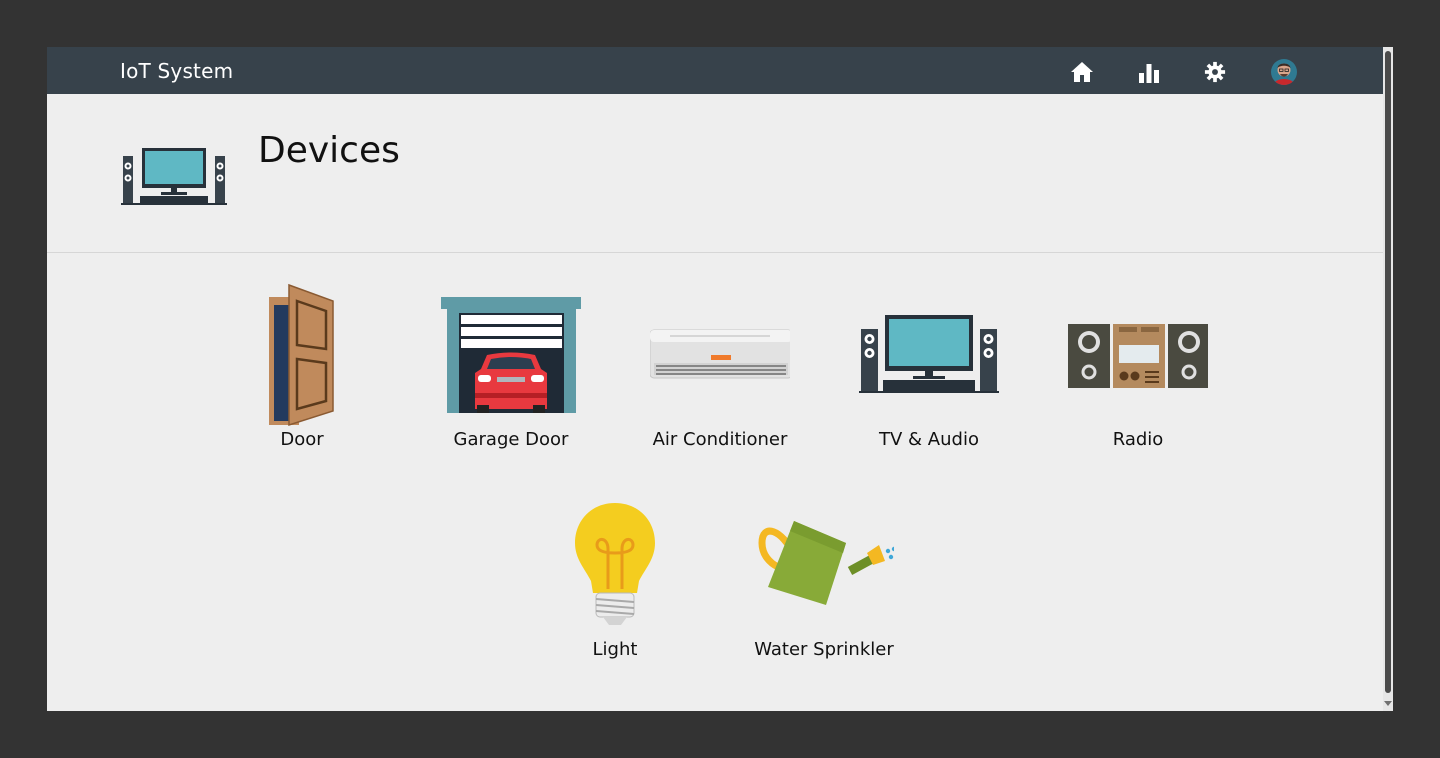 The height and width of the screenshot is (758, 1440). What do you see at coordinates (1149, 72) in the screenshot?
I see `bar-chart-icon` at bounding box center [1149, 72].